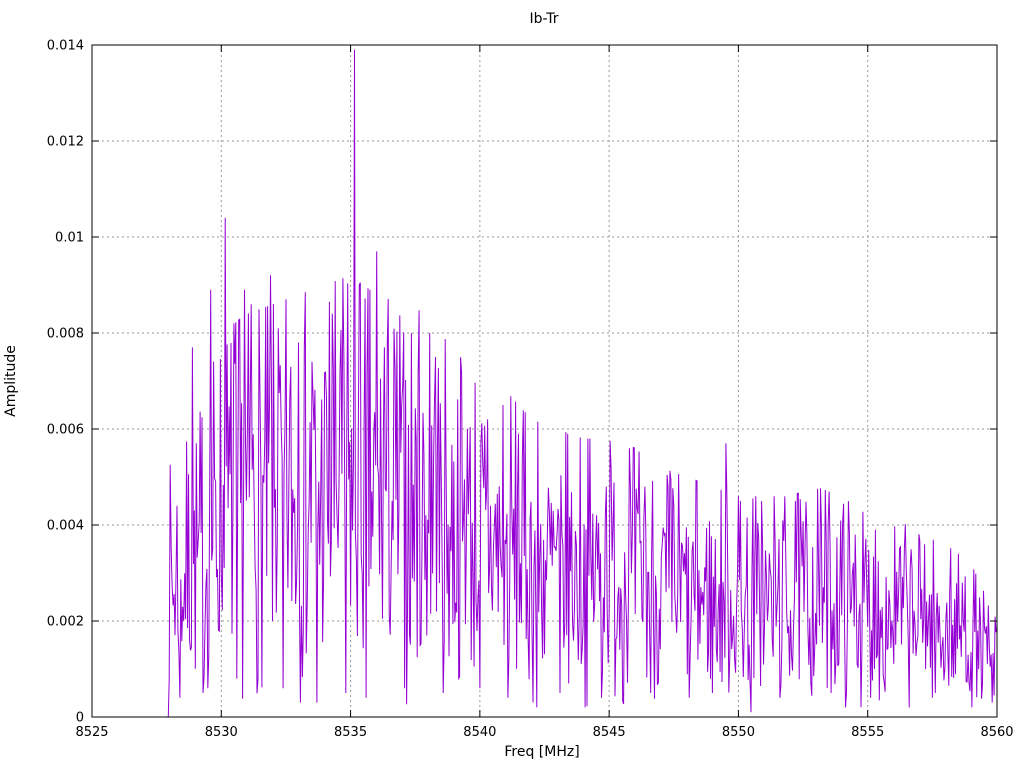 The height and width of the screenshot is (768, 1024). What do you see at coordinates (479, 732) in the screenshot?
I see `x-tick-label: 8540` at bounding box center [479, 732].